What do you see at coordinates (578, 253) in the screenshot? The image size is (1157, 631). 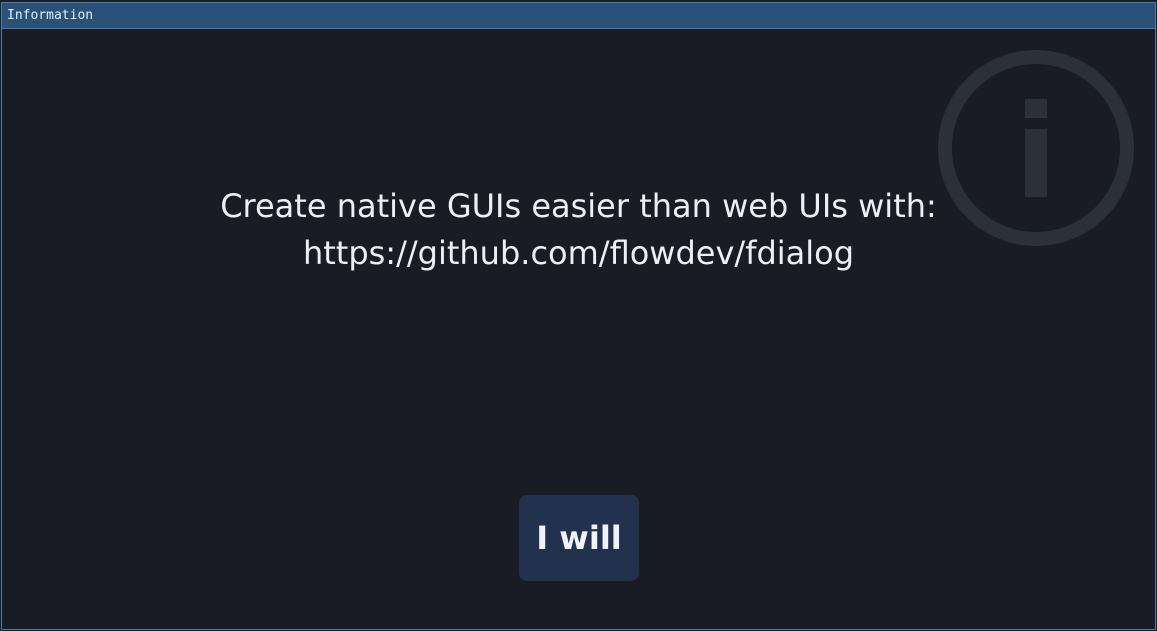 I see `message-link: https://github.com/flowdev/fdialog` at bounding box center [578, 253].